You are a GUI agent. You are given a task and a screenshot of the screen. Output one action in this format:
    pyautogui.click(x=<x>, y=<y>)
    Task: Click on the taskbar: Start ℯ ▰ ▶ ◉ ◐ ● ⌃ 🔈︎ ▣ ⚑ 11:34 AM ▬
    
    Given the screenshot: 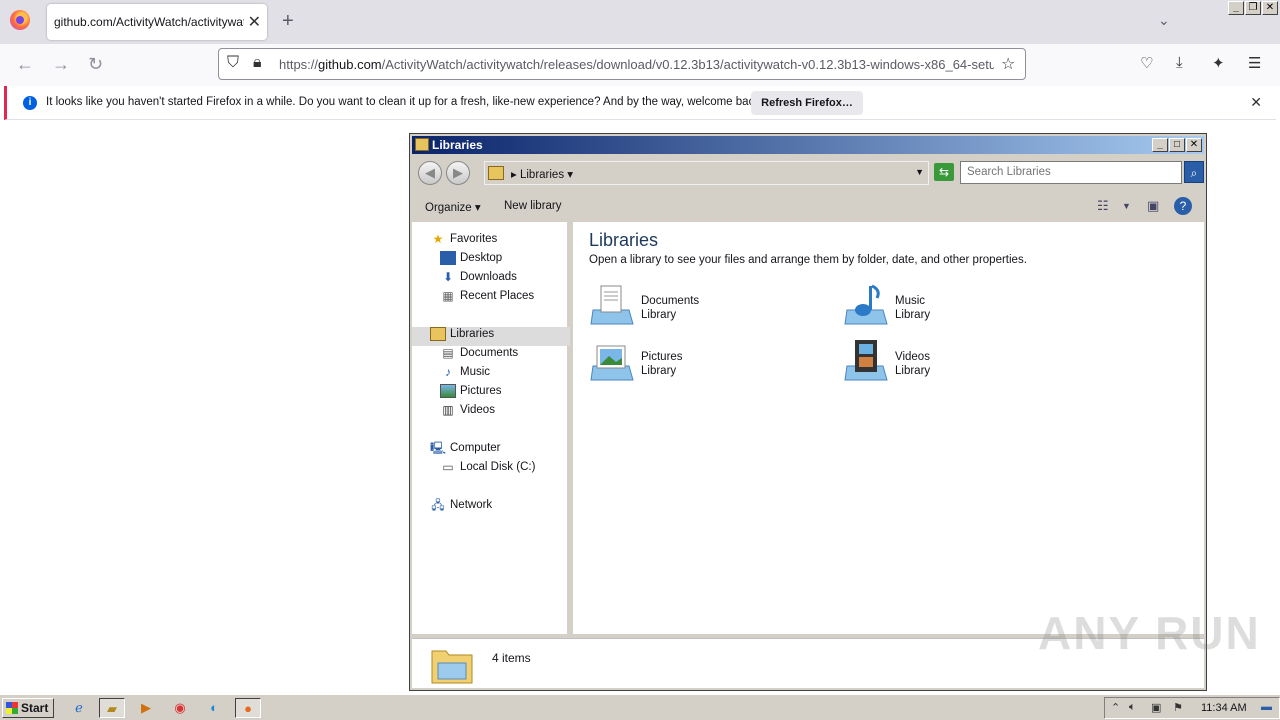 What is the action you would take?
    pyautogui.click(x=640, y=707)
    